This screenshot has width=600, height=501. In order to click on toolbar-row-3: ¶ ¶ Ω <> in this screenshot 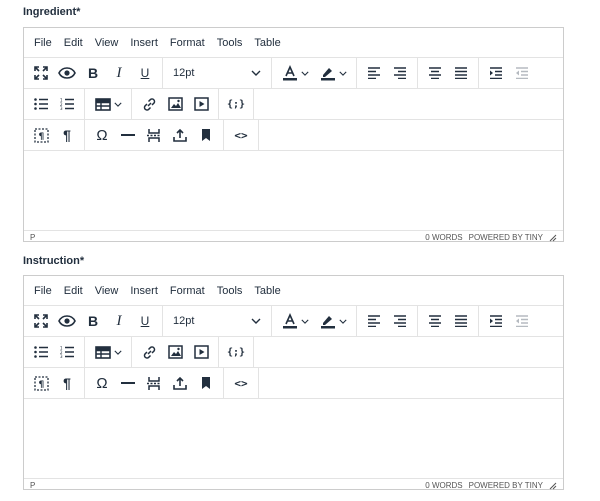, I will do `click(293, 135)`.